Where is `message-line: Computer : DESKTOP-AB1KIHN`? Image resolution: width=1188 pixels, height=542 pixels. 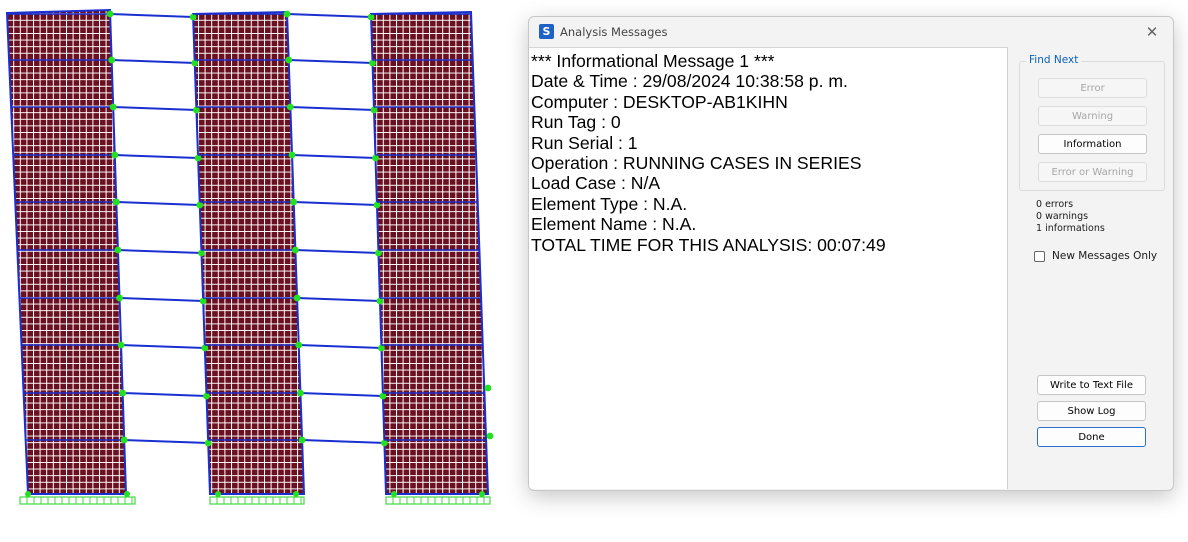 message-line: Computer : DESKTOP-AB1KIHN is located at coordinates (659, 101).